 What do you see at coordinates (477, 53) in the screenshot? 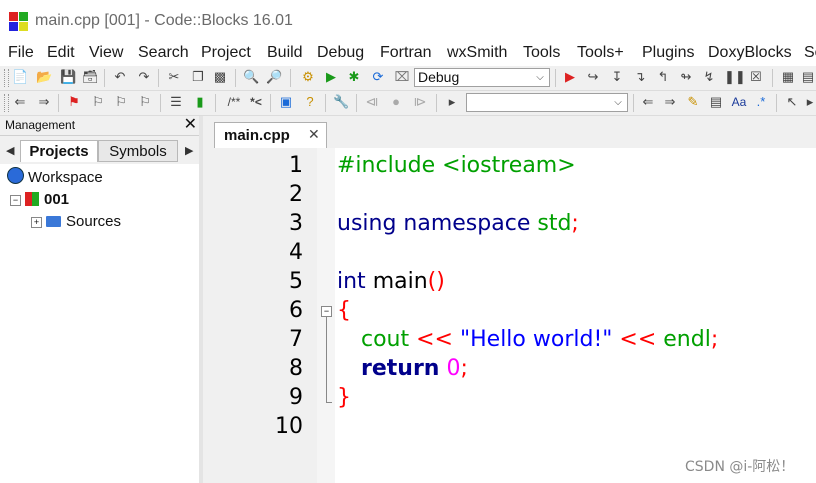
I see `menu-wxsmith: wxSmith` at bounding box center [477, 53].